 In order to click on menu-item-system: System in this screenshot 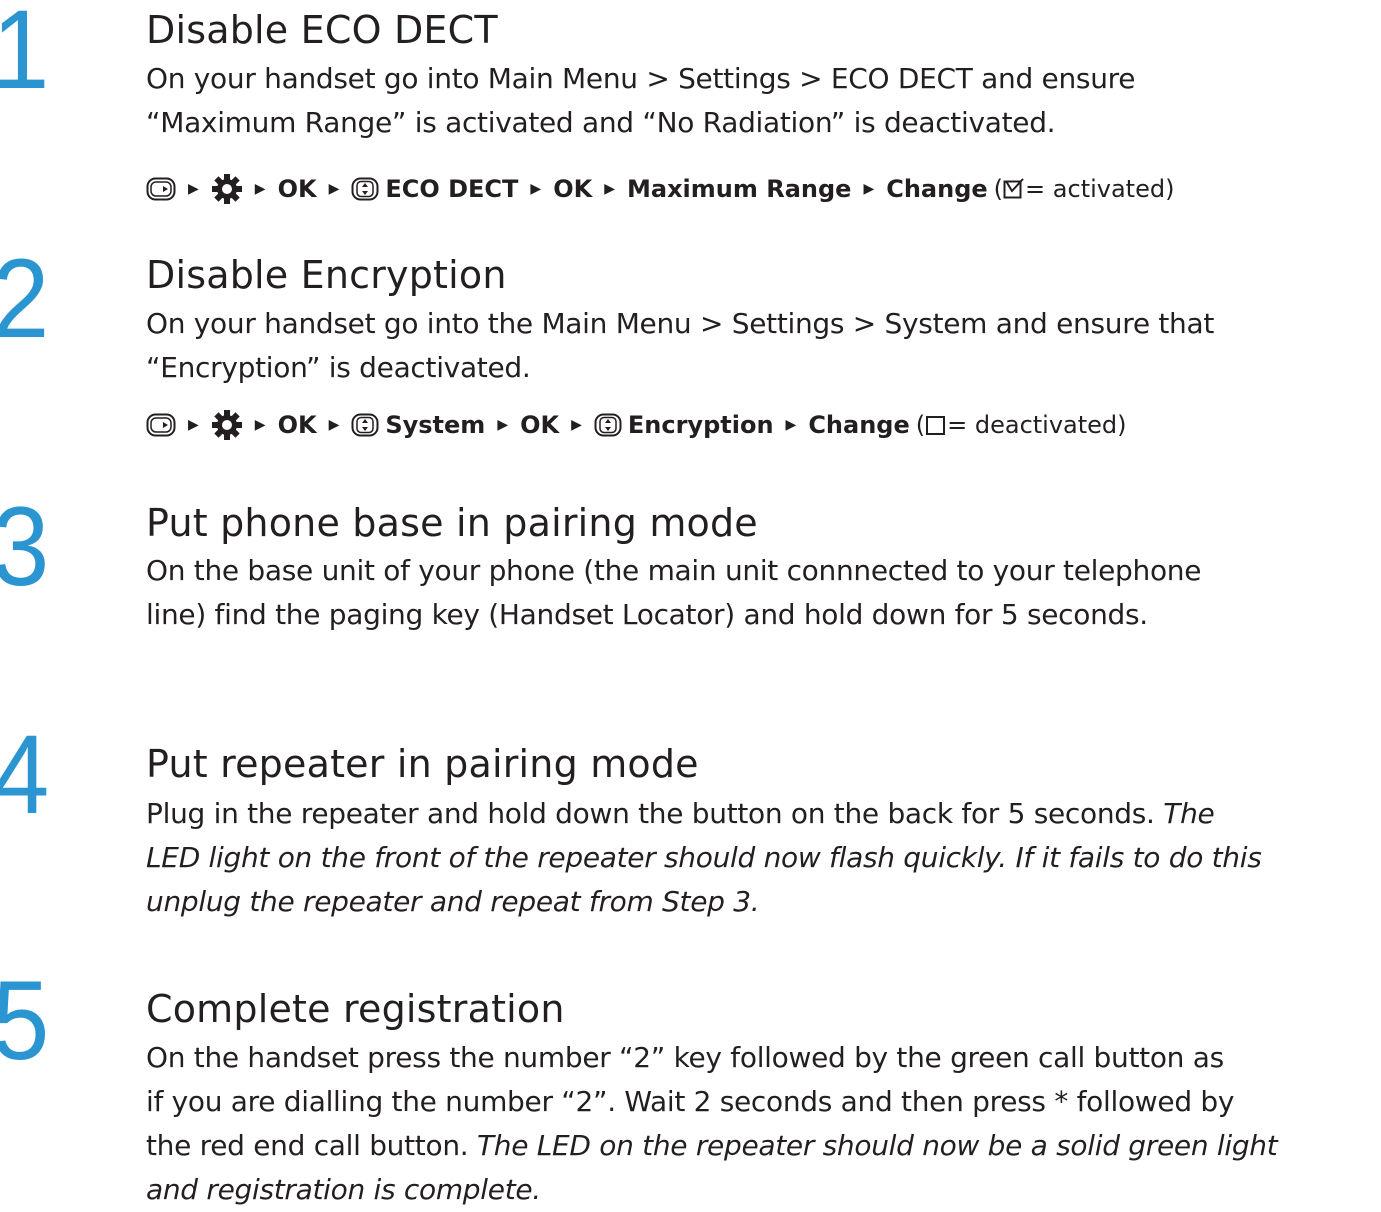, I will do `click(435, 425)`.